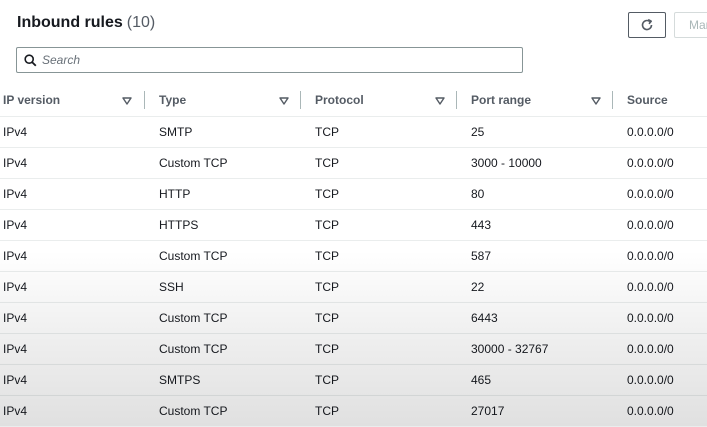 The image size is (707, 427). Describe the element at coordinates (353, 349) in the screenshot. I see `table-row: IPv4 Custom TCP TCP 30000 - 32767 0.0.0.0/0` at that location.